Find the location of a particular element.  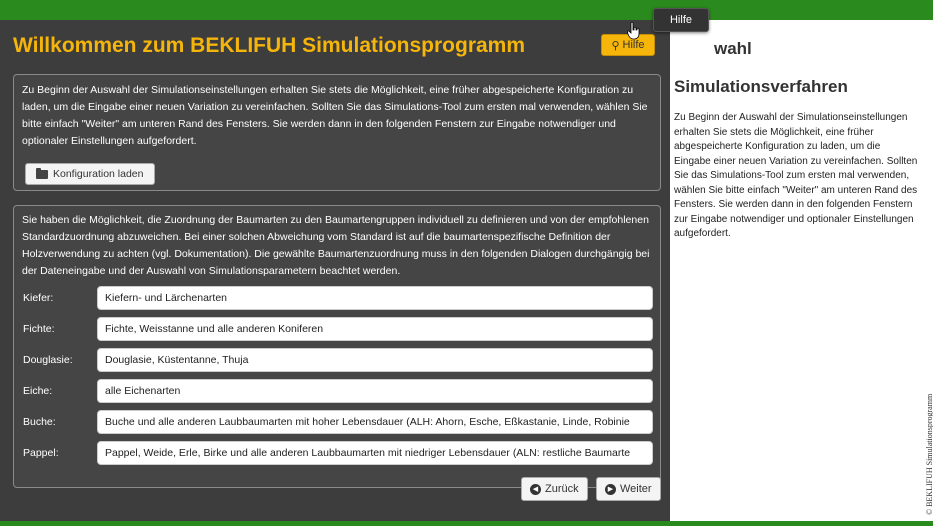

arrow-right-icon: ▶ is located at coordinates (610, 489).